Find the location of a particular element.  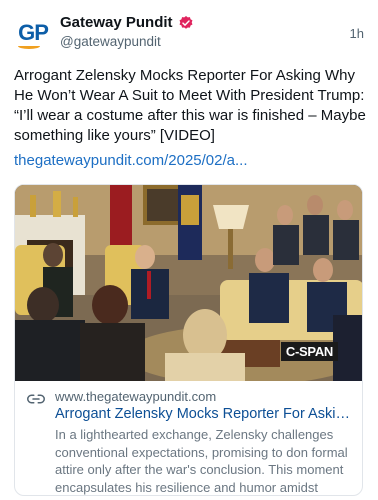

post-timestamp: 1h is located at coordinates (357, 33).